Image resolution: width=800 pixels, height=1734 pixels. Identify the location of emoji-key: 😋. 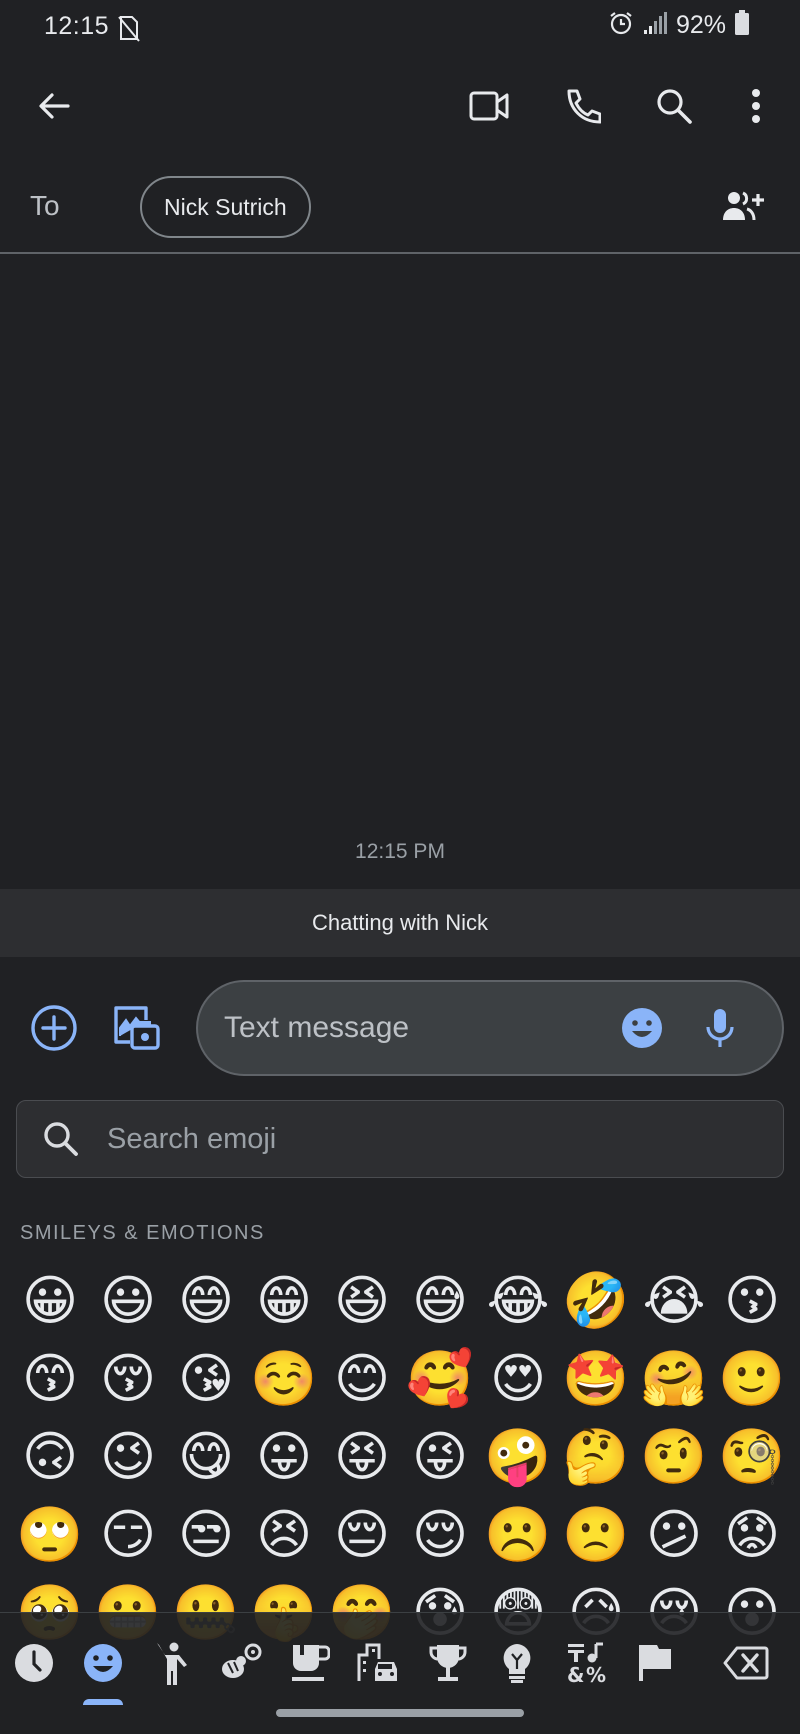
(206, 1457).